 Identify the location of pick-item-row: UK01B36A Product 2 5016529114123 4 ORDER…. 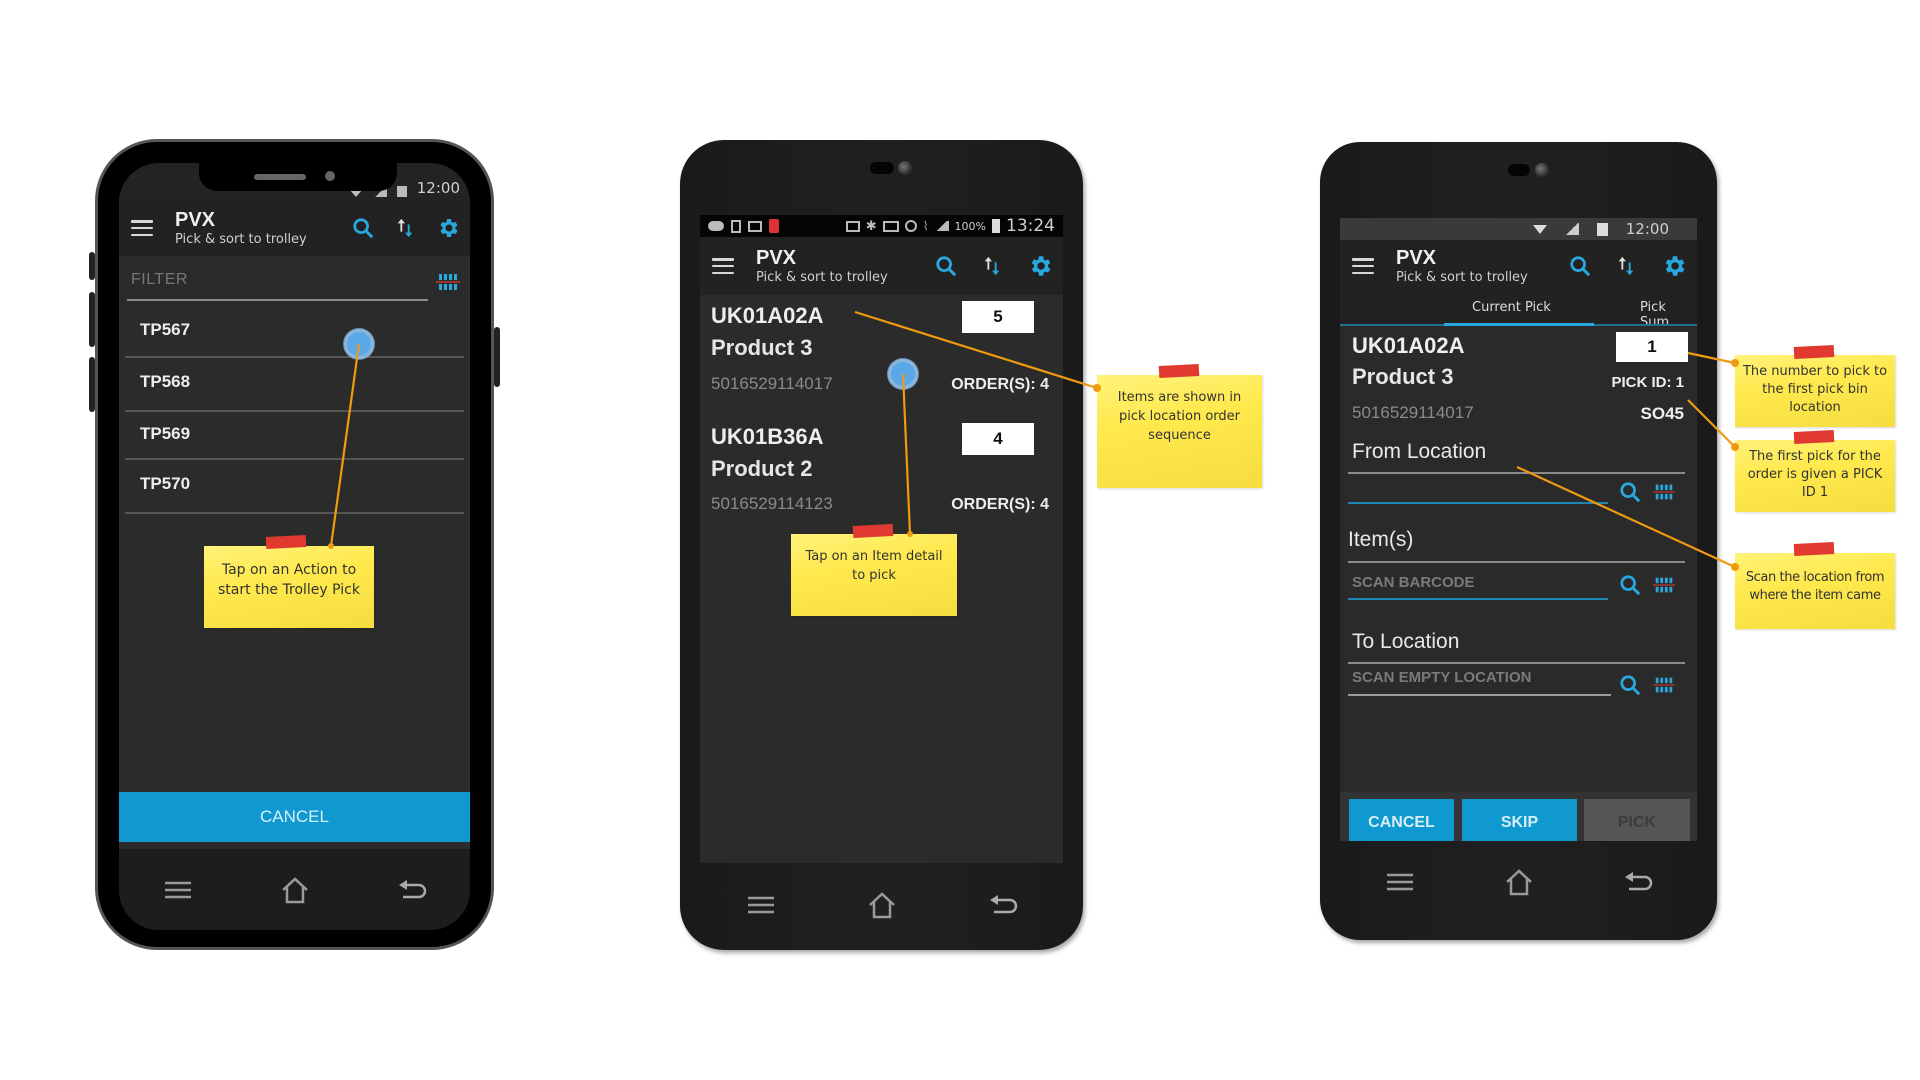
(881, 477).